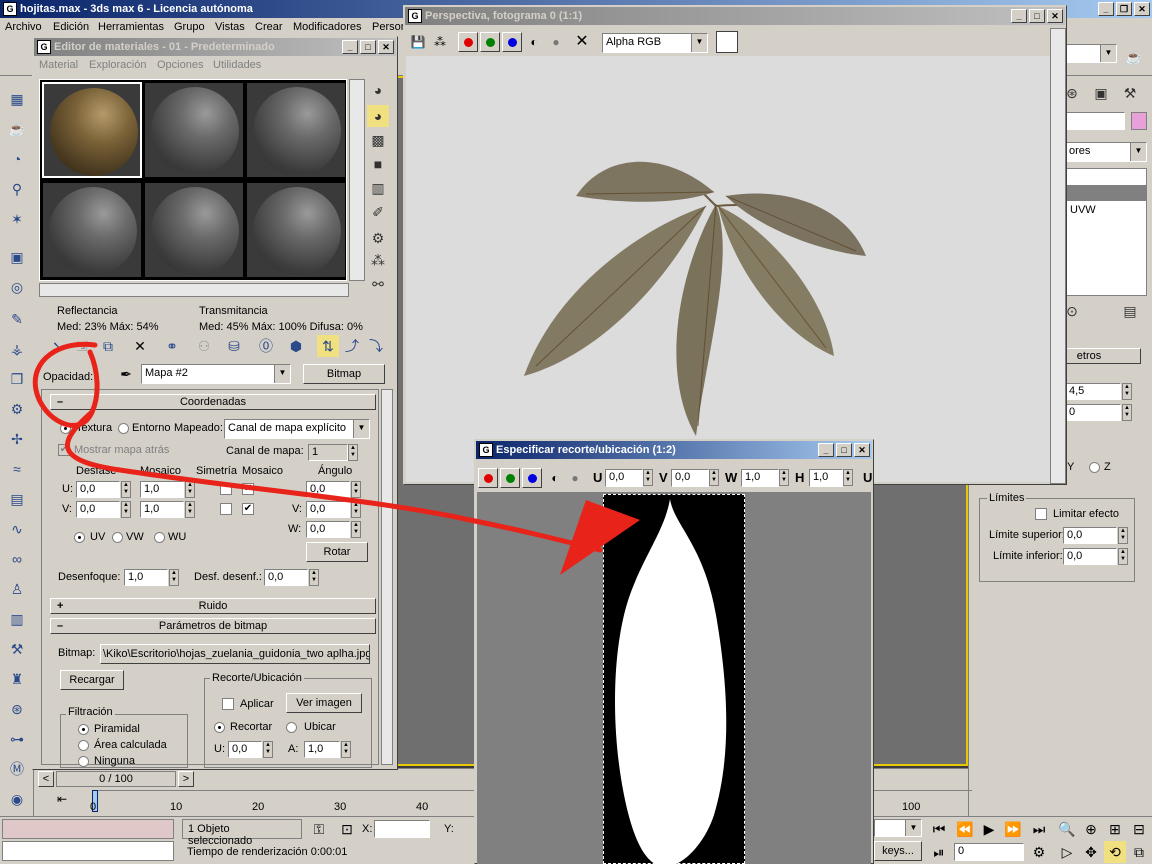 This screenshot has width=1152, height=864. What do you see at coordinates (334, 481) in the screenshot?
I see `annotation-arrow-line` at bounding box center [334, 481].